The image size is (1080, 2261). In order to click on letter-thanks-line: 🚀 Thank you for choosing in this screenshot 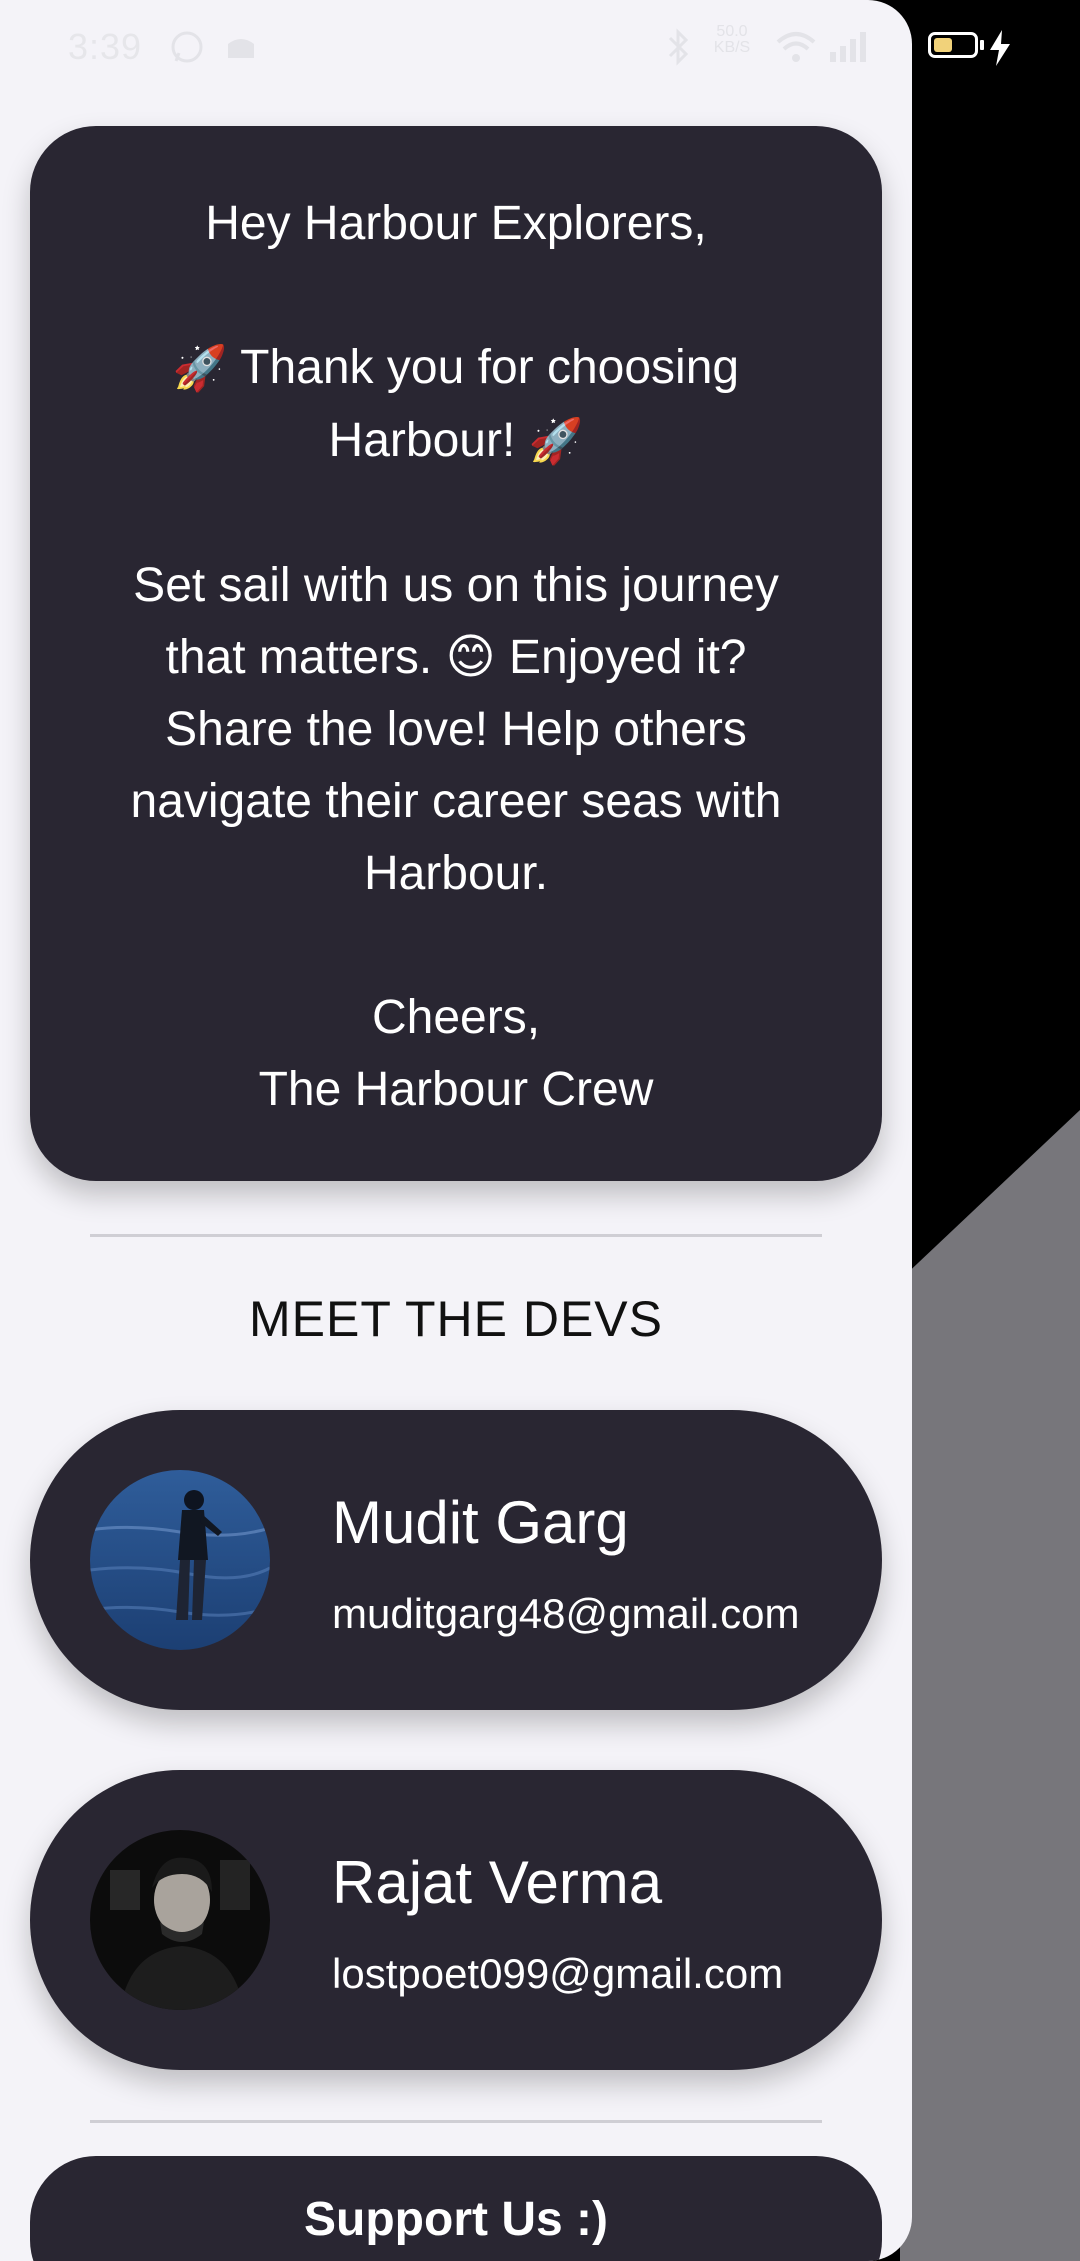, I will do `click(456, 368)`.